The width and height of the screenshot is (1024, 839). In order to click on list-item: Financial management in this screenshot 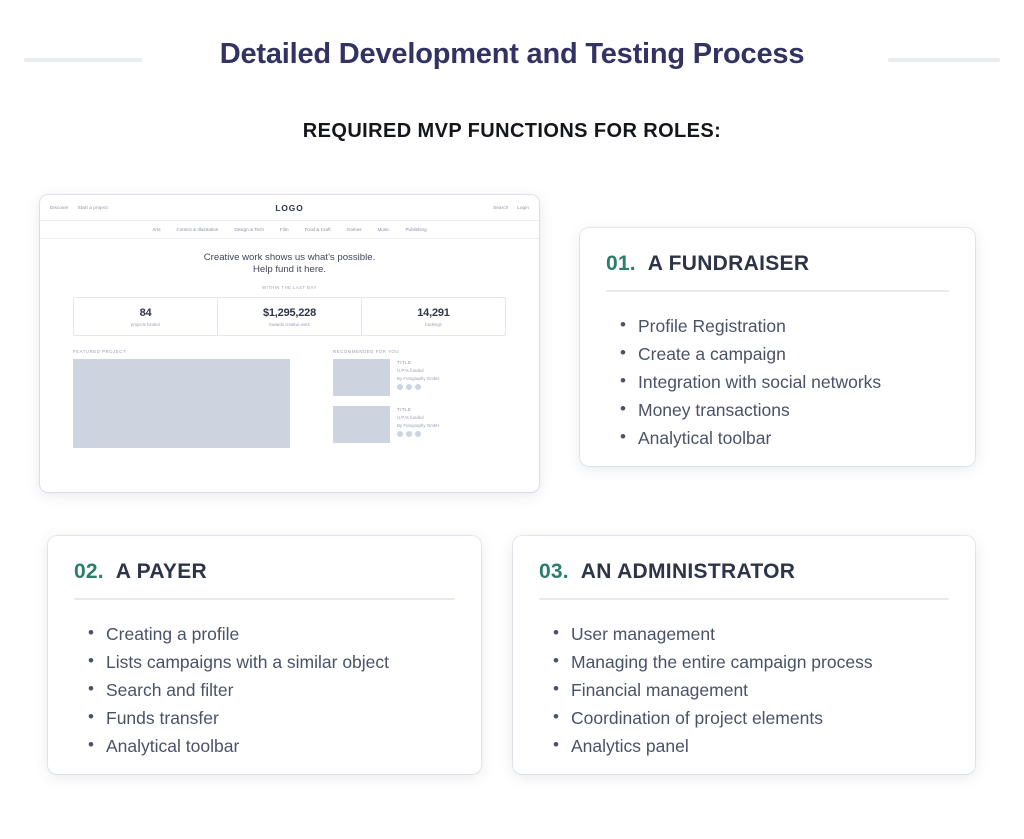, I will do `click(750, 689)`.